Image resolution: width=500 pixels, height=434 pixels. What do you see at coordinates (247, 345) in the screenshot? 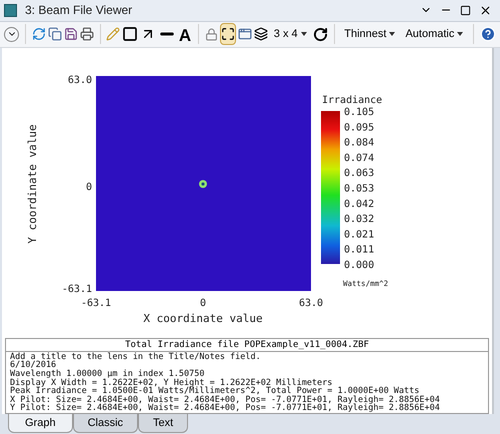
I see `panel-title: Total Irradiance file POPExample_v11_0004.ZBF` at bounding box center [247, 345].